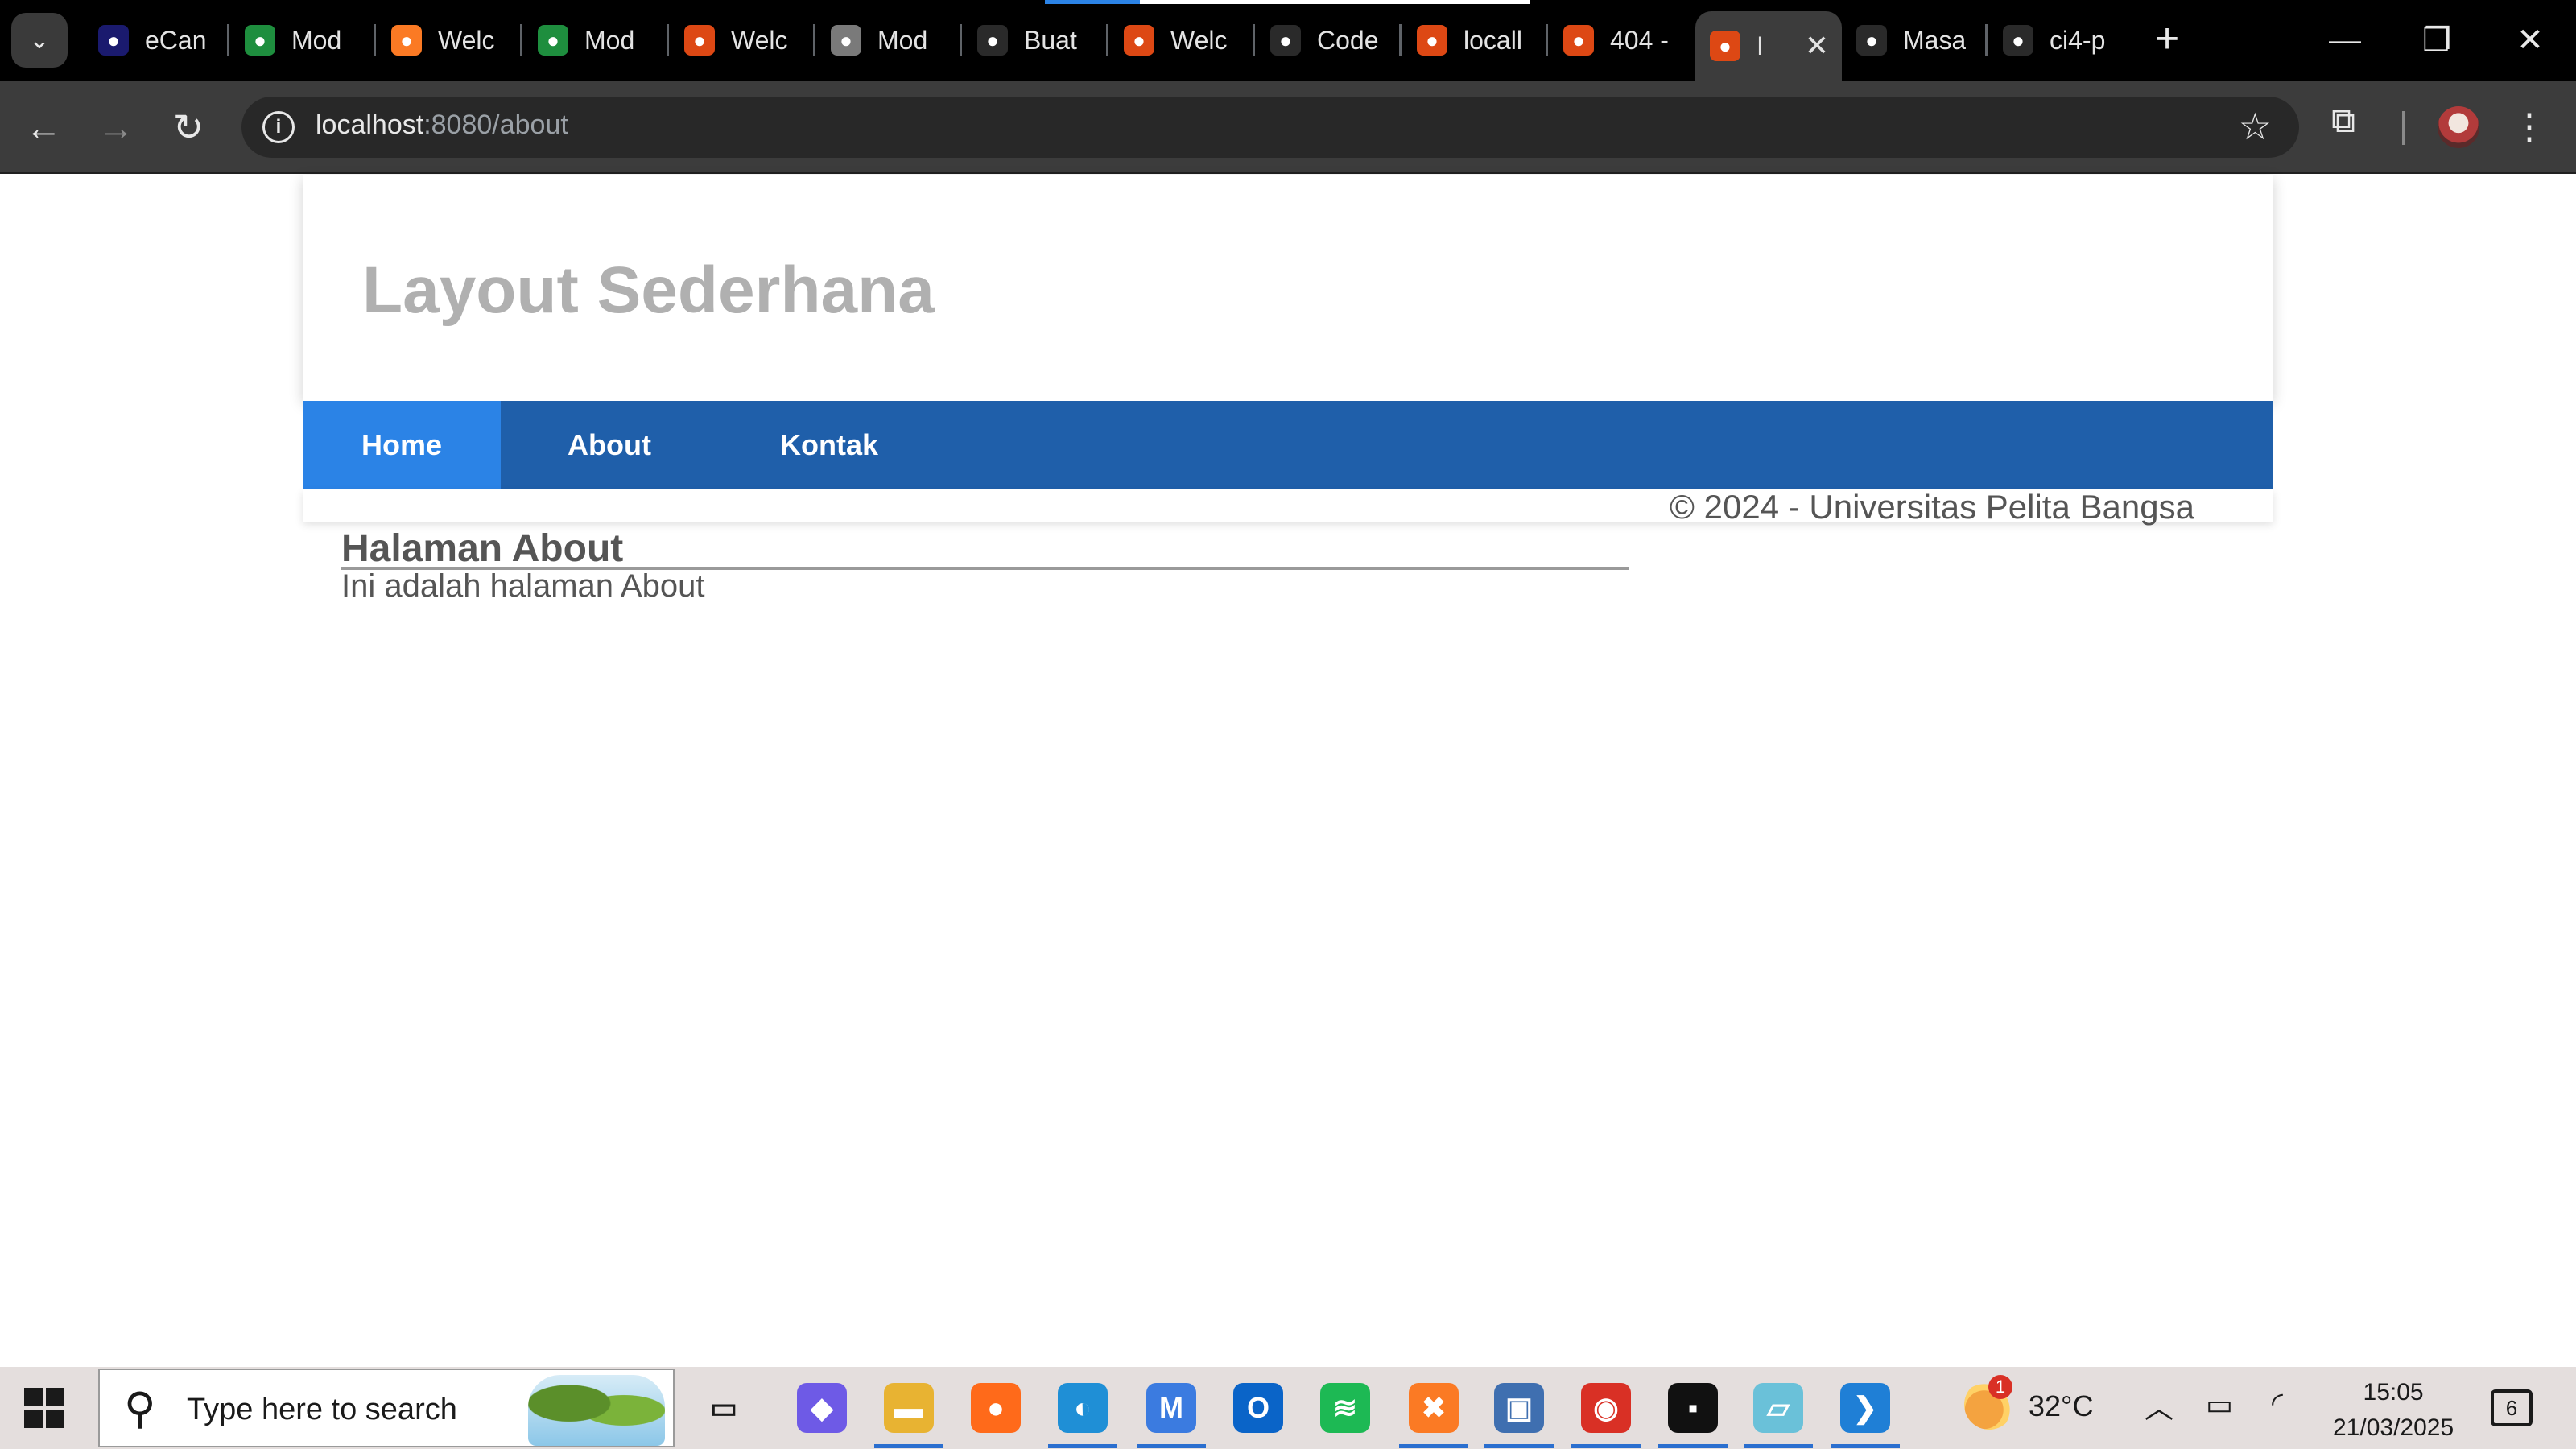 Image resolution: width=2576 pixels, height=1449 pixels. Describe the element at coordinates (1693, 1408) in the screenshot. I see `terminal-icon: ▪` at that location.